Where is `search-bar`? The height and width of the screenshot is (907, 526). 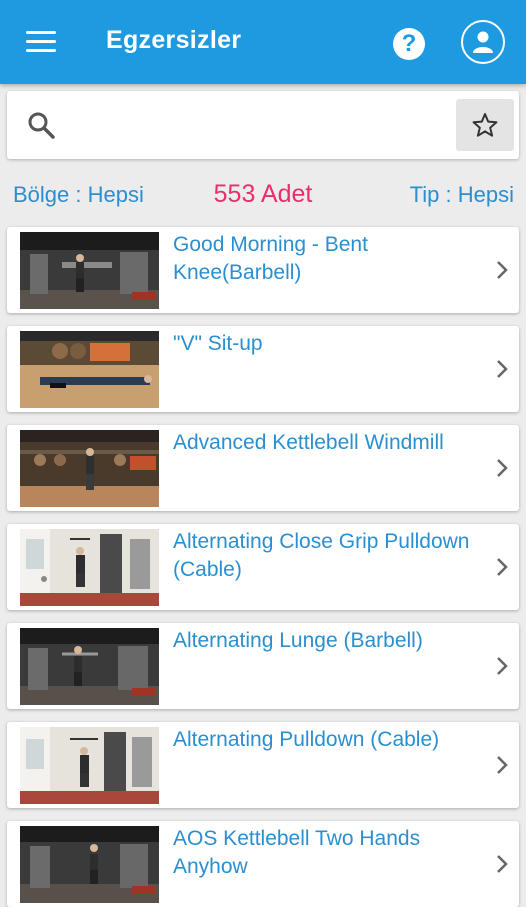 search-bar is located at coordinates (263, 125).